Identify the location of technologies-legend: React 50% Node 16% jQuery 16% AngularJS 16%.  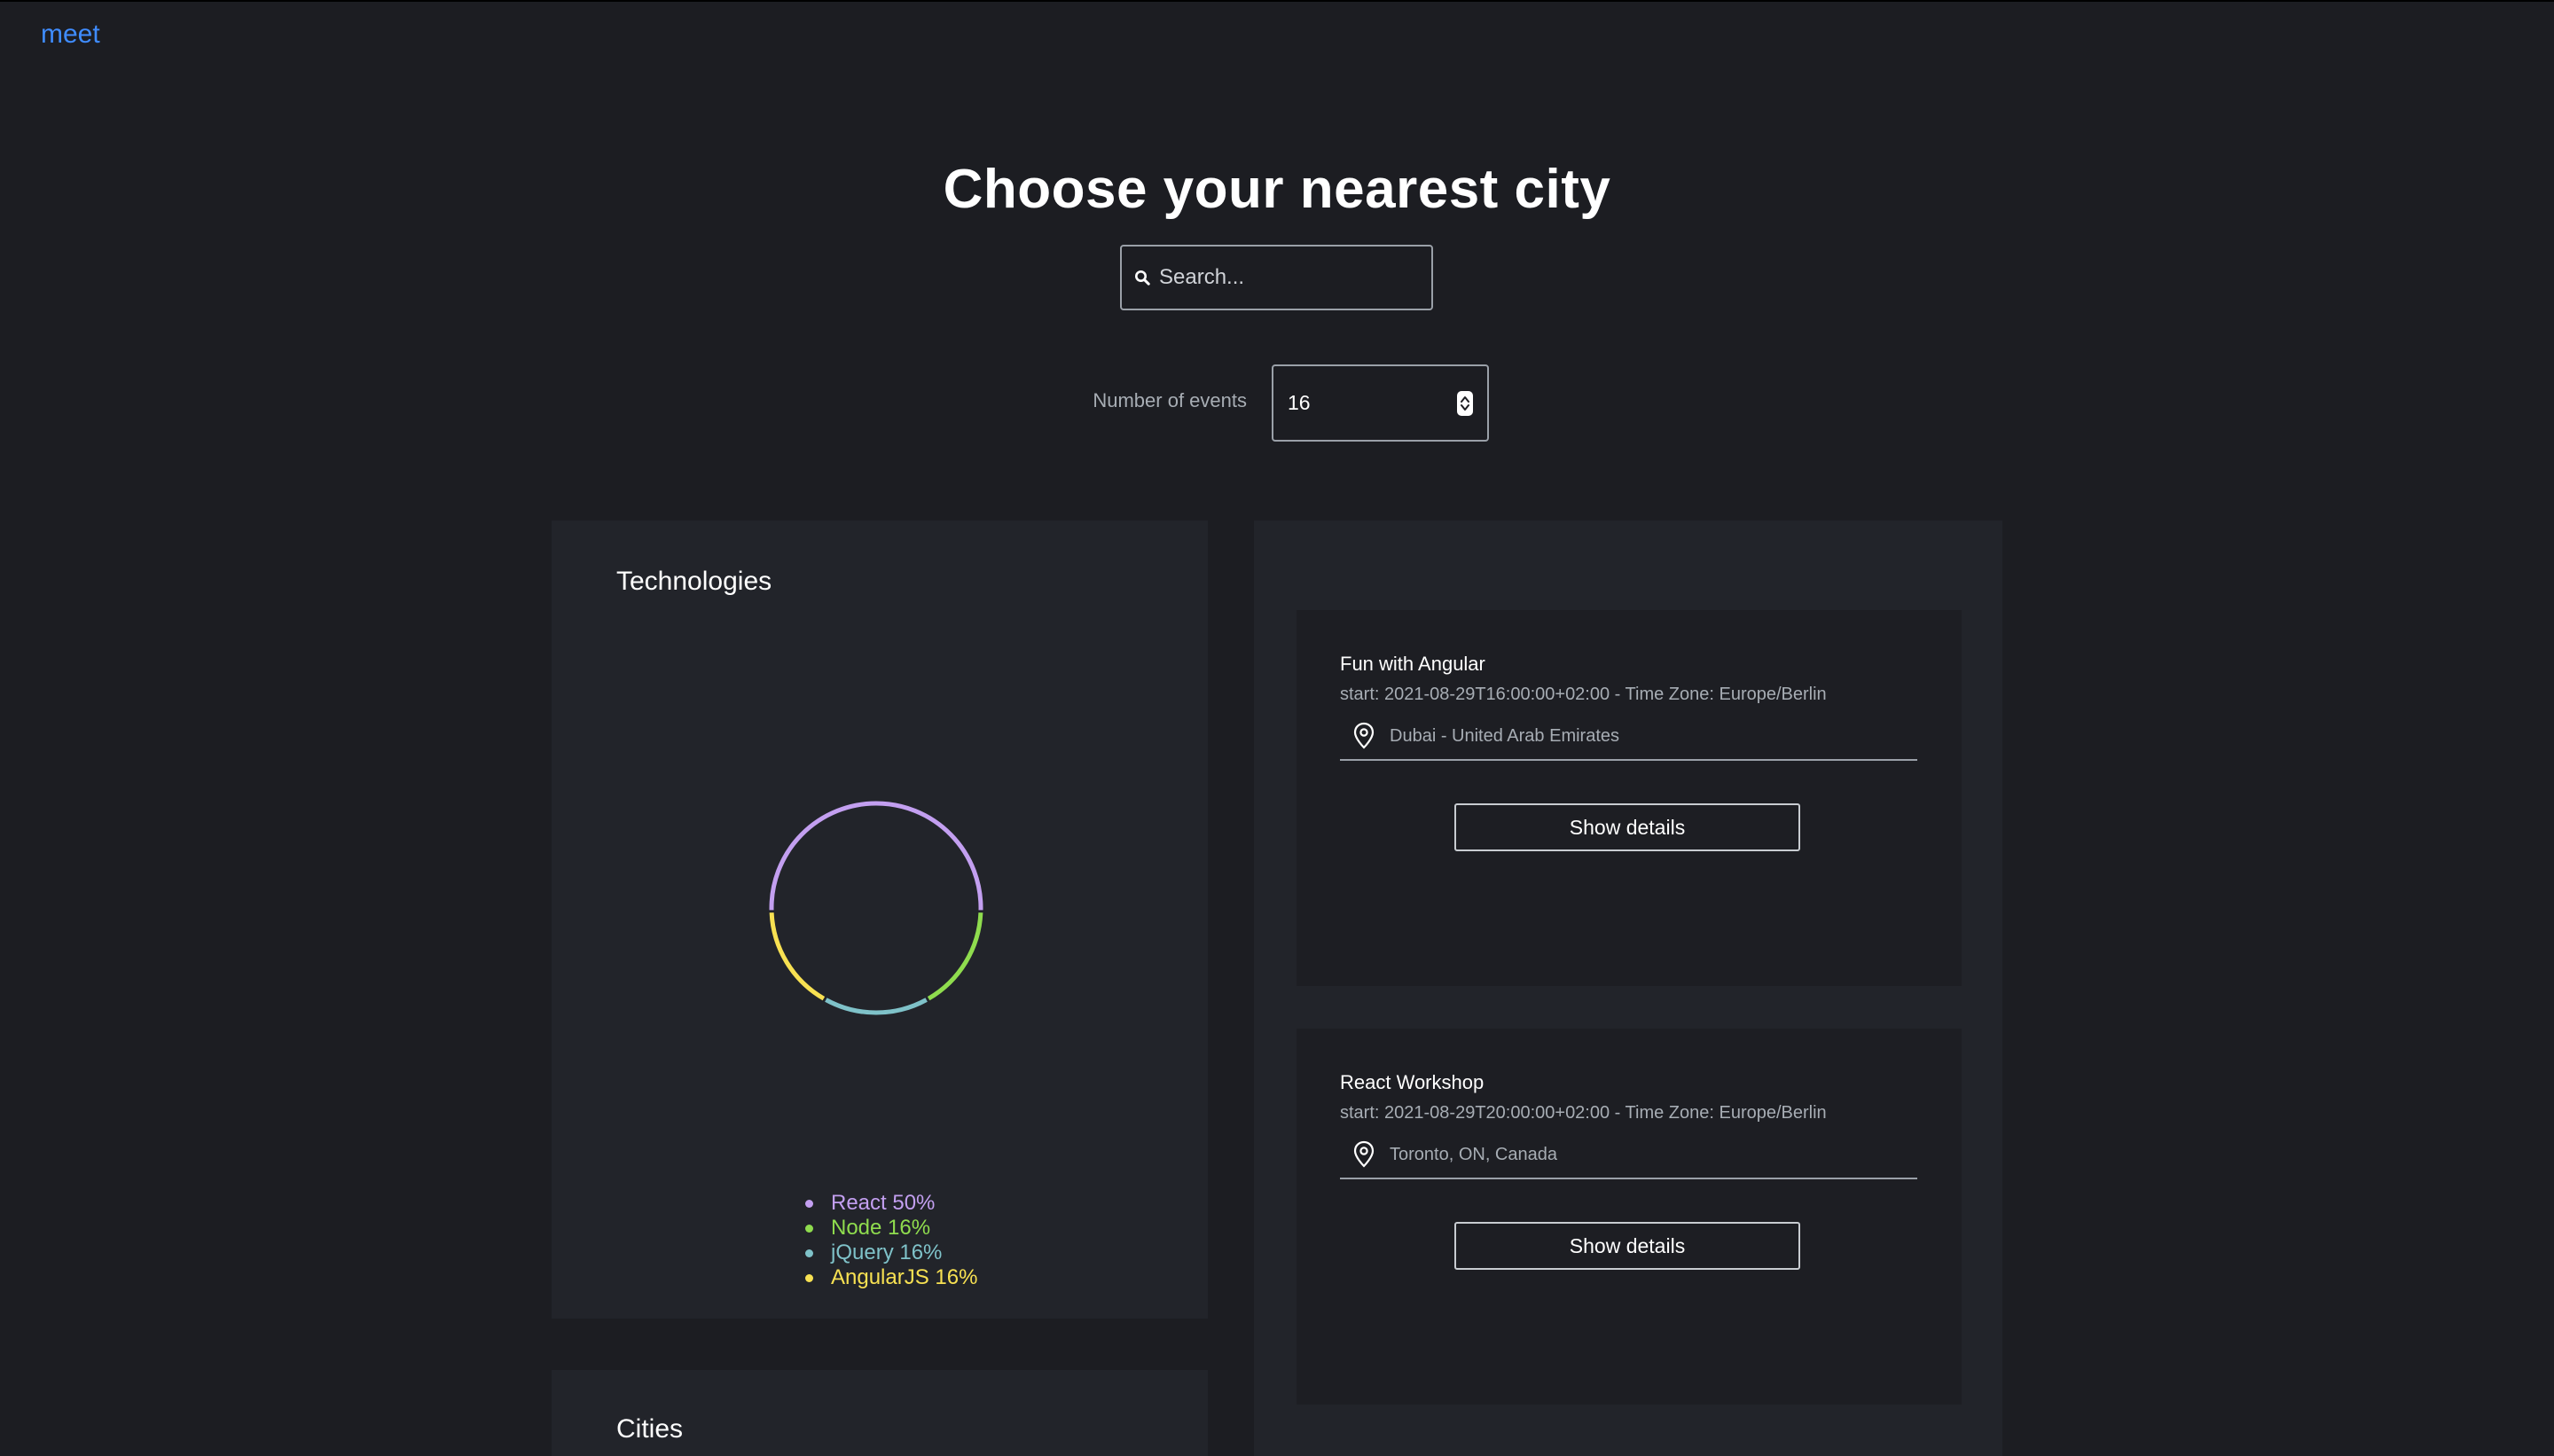
(891, 1240).